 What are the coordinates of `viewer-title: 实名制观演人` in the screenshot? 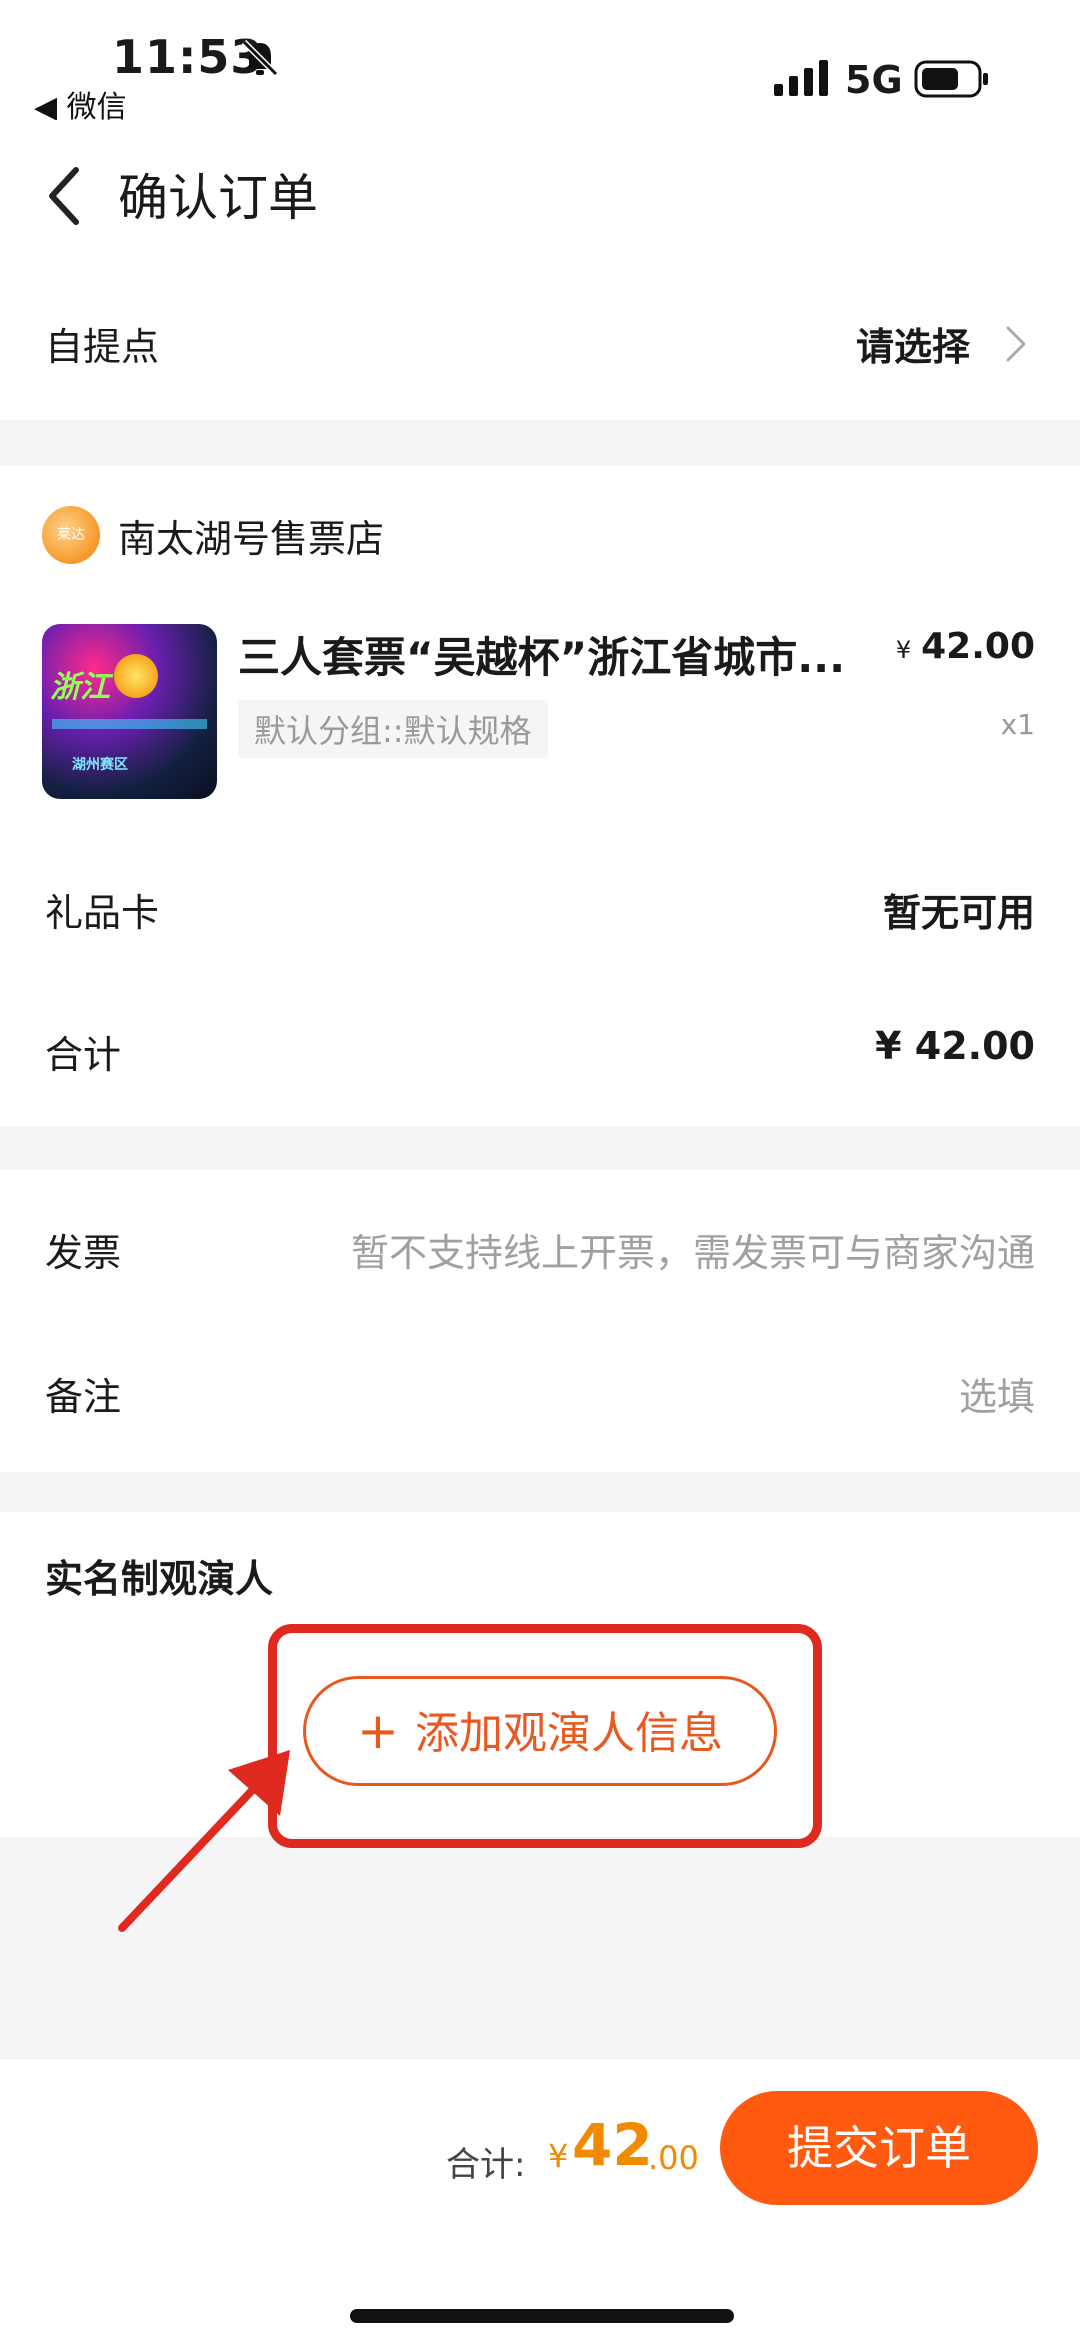 It's located at (159, 1579).